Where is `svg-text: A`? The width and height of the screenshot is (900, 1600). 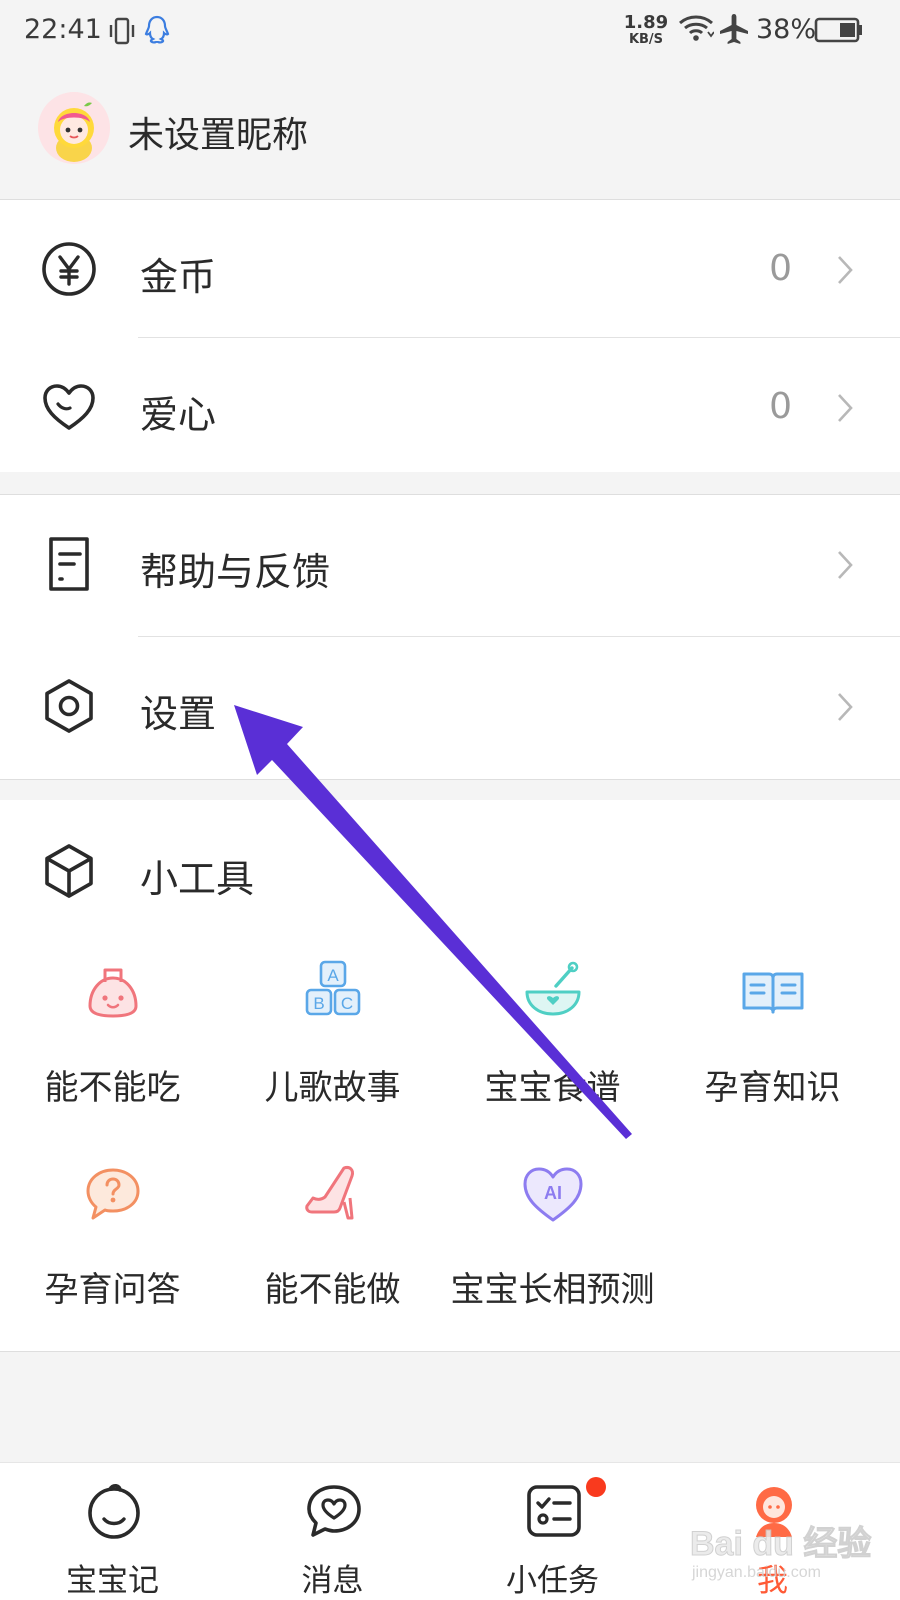 svg-text: A is located at coordinates (333, 975).